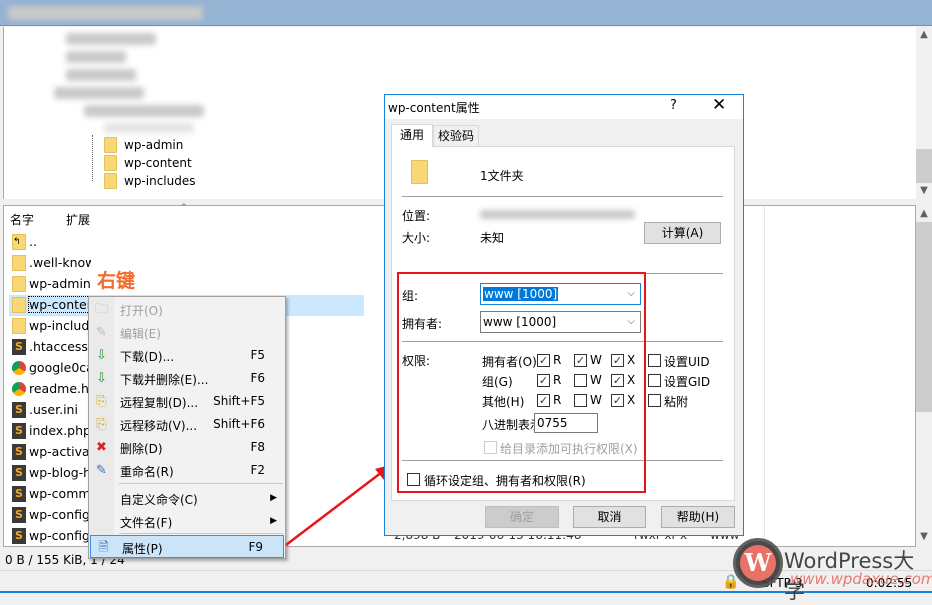 The height and width of the screenshot is (605, 932). What do you see at coordinates (758, 563) in the screenshot?
I see `wordpress-logo: W` at bounding box center [758, 563].